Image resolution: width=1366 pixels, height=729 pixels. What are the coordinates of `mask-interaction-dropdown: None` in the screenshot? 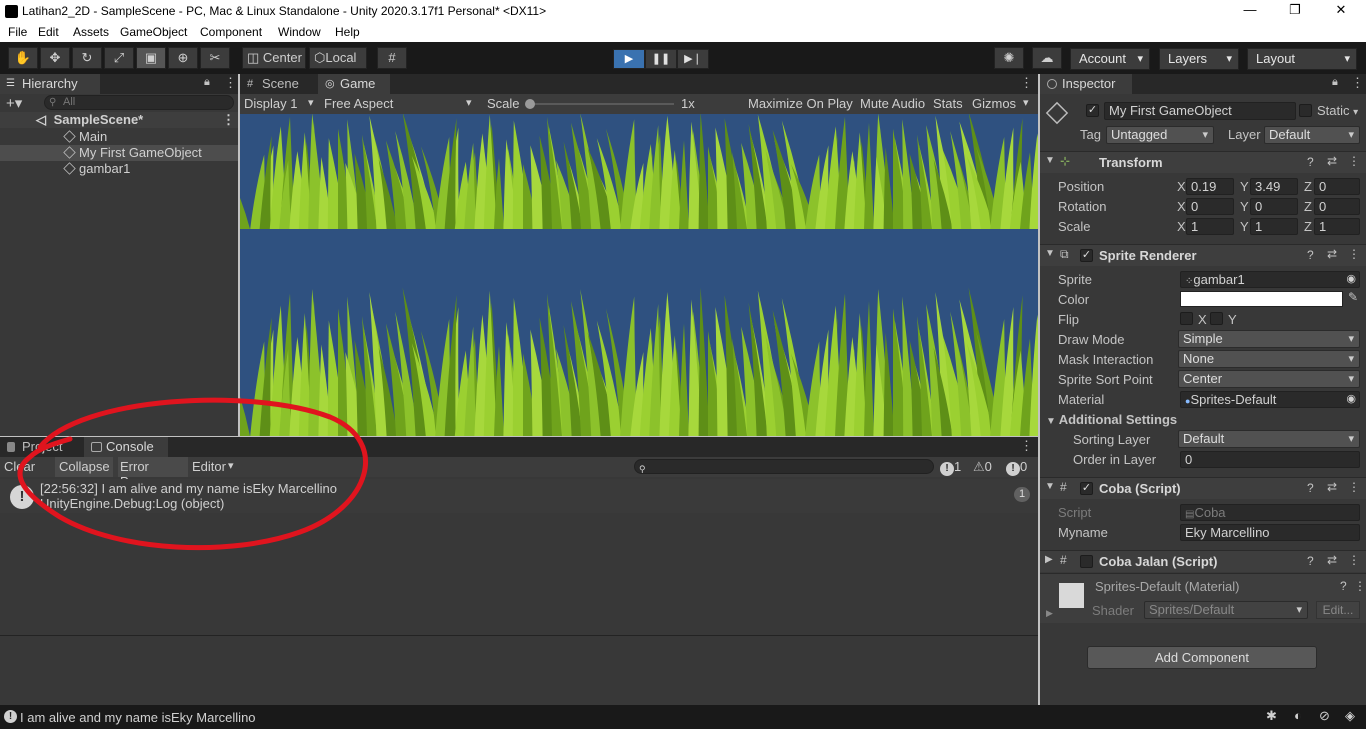 It's located at (1269, 359).